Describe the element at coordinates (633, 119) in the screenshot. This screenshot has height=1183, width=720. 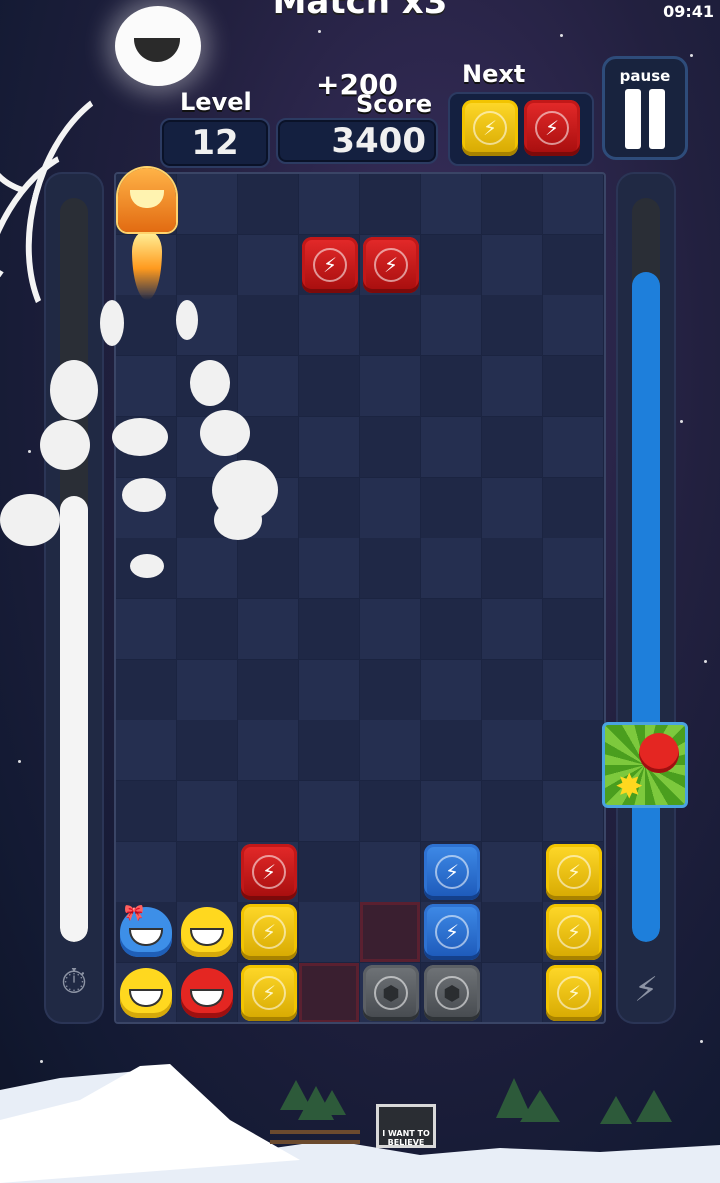
I see `pause-icon-bar-left` at that location.